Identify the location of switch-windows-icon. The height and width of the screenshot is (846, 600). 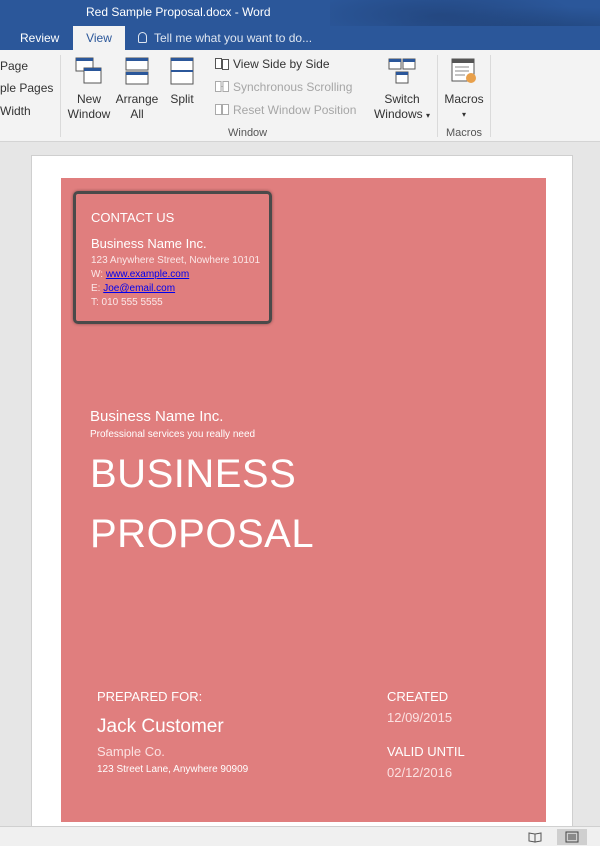
(402, 71).